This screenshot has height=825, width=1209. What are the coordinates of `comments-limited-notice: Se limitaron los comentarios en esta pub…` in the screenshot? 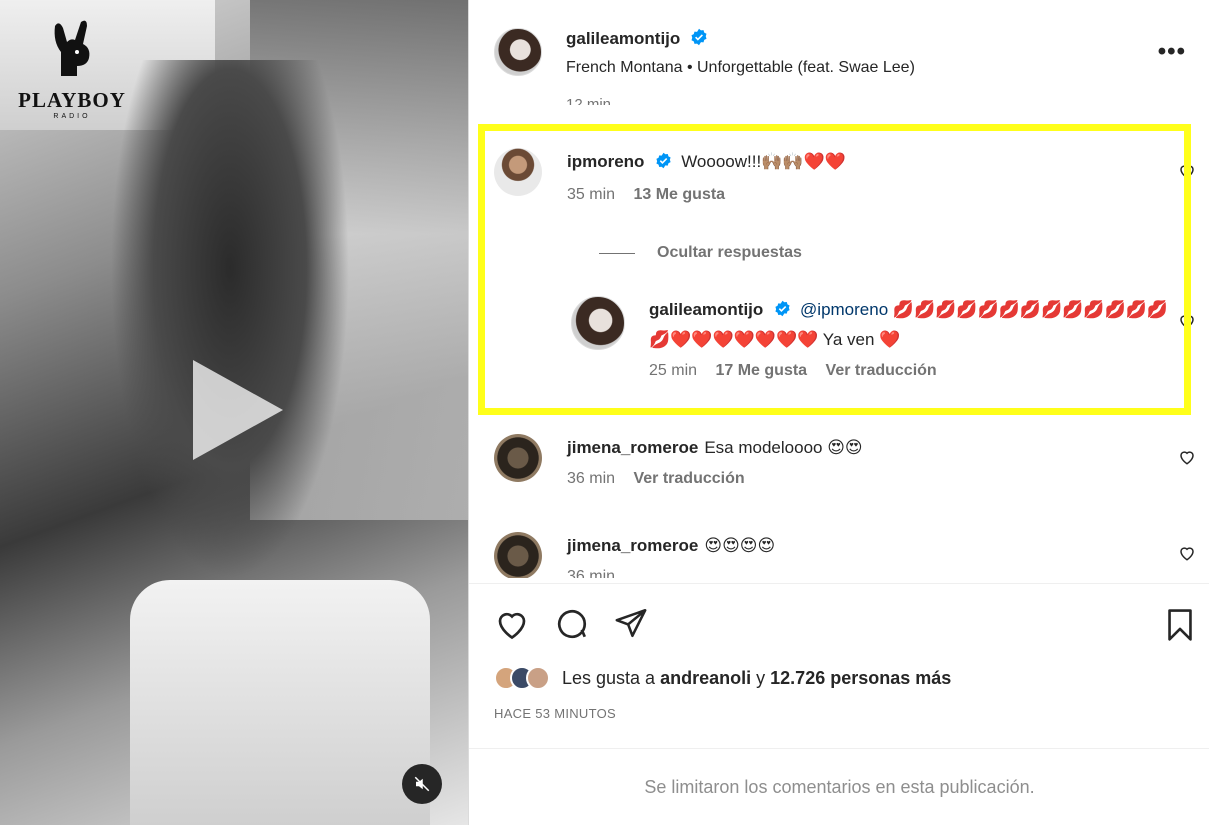 It's located at (839, 786).